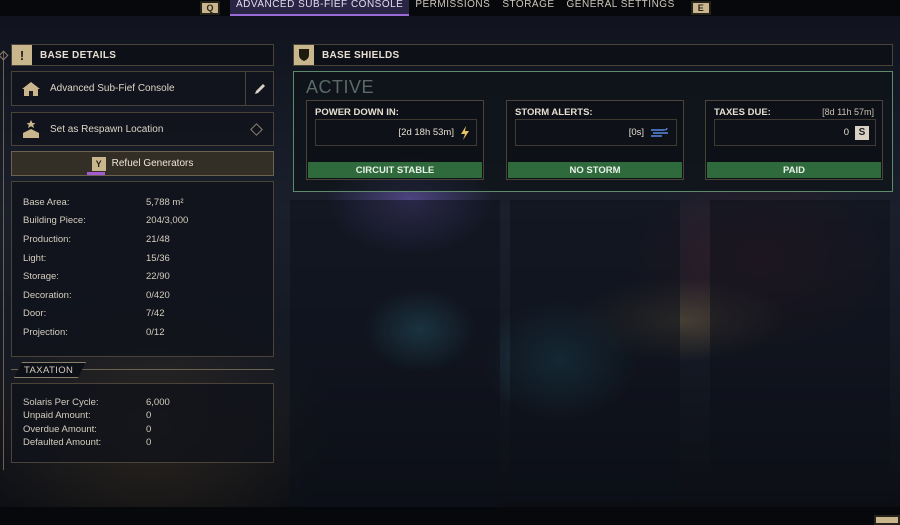 The width and height of the screenshot is (900, 525). What do you see at coordinates (31, 88) in the screenshot?
I see `house-icon` at bounding box center [31, 88].